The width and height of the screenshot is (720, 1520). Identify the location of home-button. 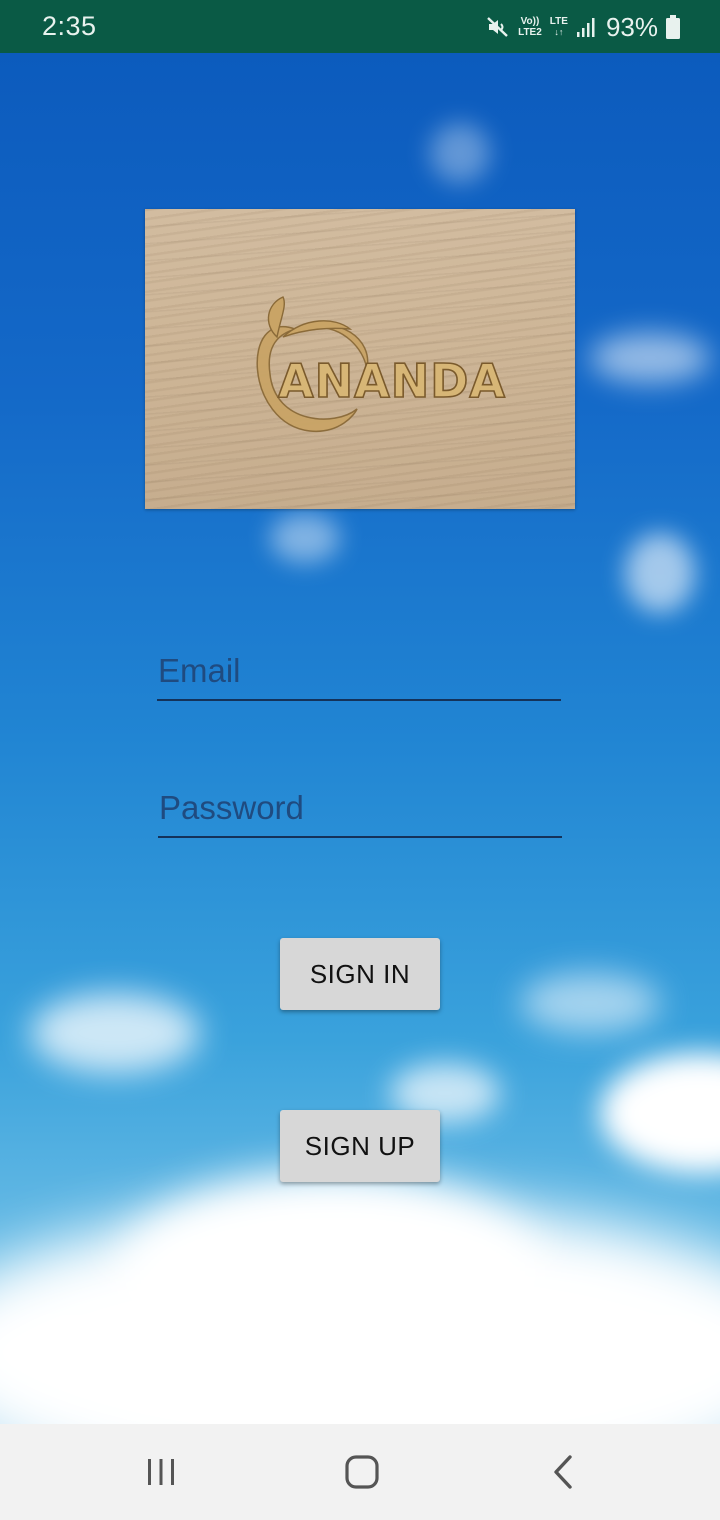
(362, 1472).